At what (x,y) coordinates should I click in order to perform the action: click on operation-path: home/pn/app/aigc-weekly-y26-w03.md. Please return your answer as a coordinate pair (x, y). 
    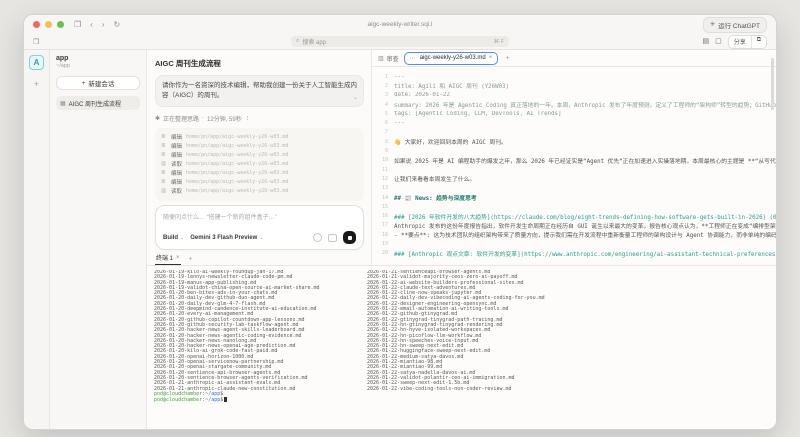
    Looking at the image, I should click on (237, 155).